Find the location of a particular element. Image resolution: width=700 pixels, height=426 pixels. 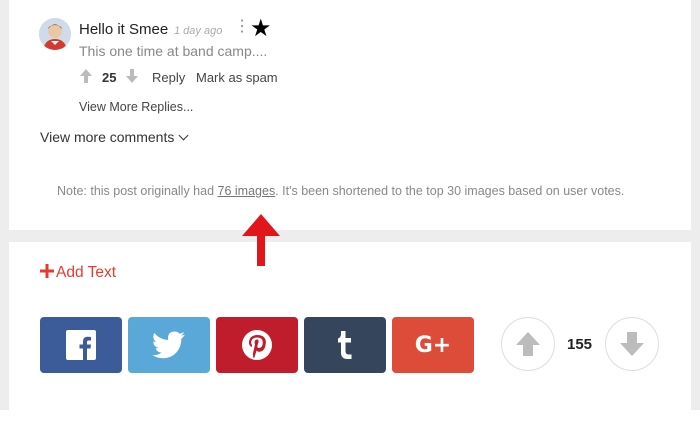

post-vote-count: 155 is located at coordinates (580, 344).